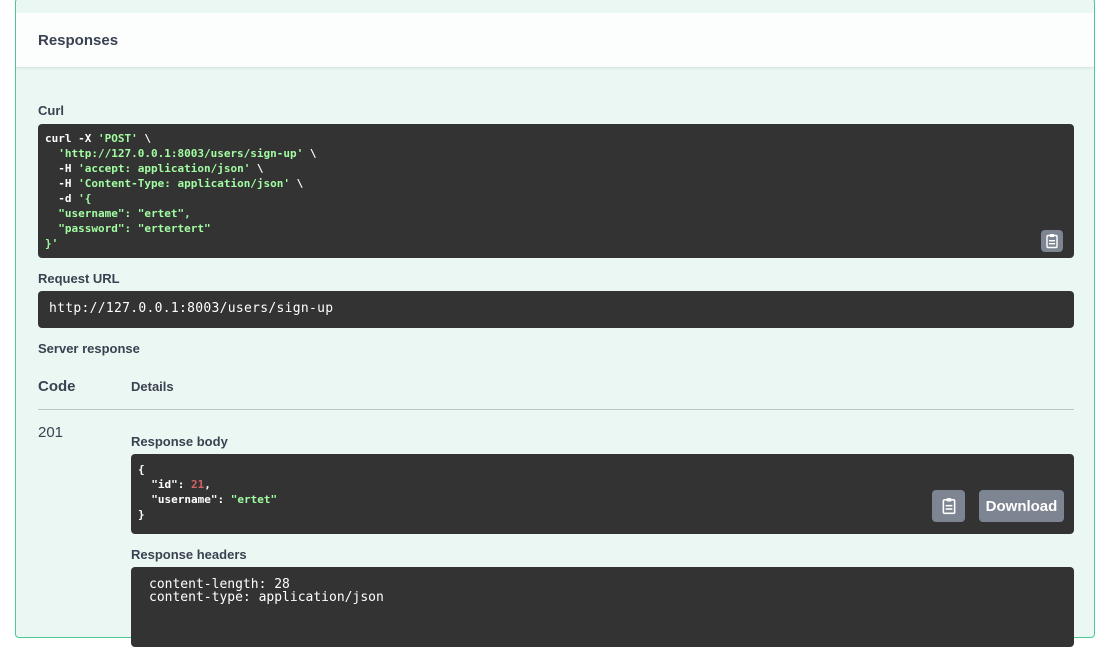 This screenshot has height=647, width=1109. Describe the element at coordinates (51, 432) in the screenshot. I see `response-code: 201` at that location.